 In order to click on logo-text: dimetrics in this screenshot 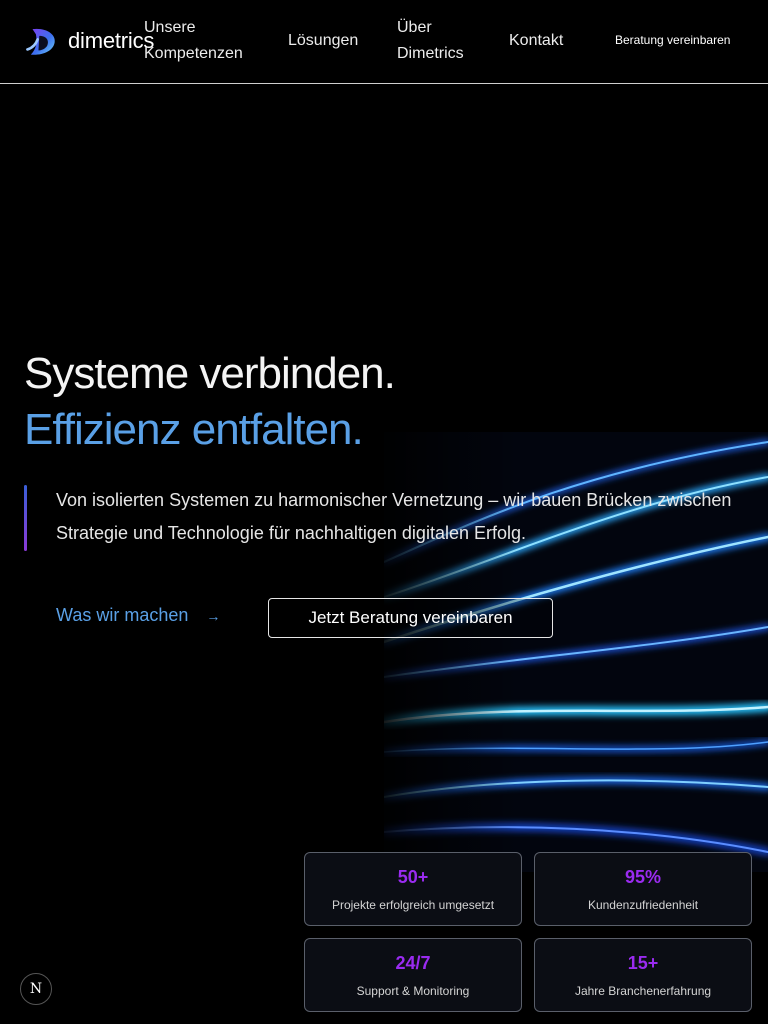, I will do `click(111, 40)`.